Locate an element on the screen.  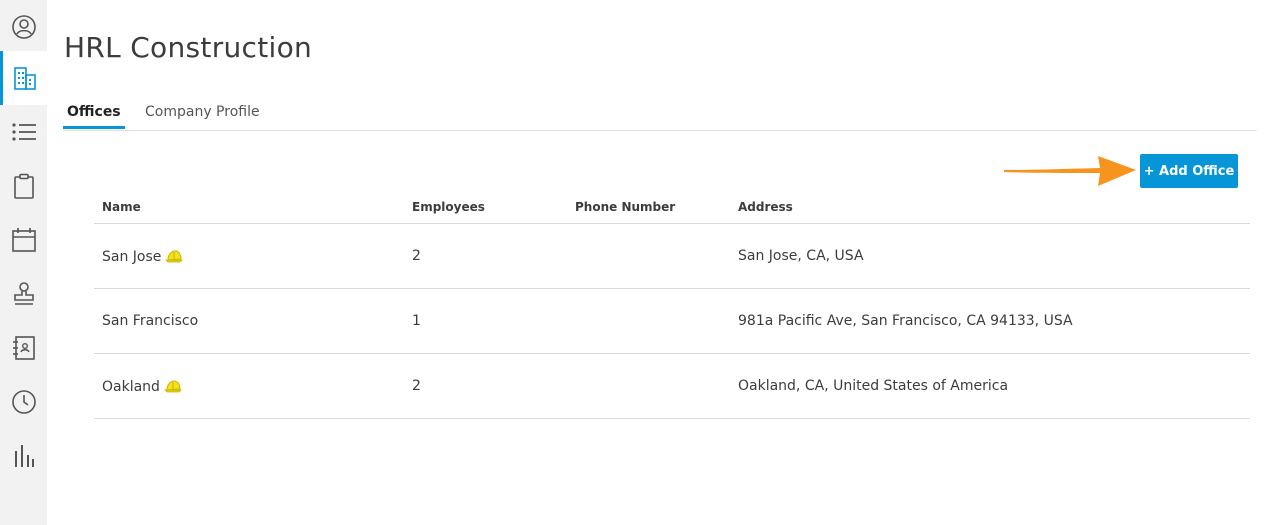
tab-bar: Offices Company Profile is located at coordinates (660, 113).